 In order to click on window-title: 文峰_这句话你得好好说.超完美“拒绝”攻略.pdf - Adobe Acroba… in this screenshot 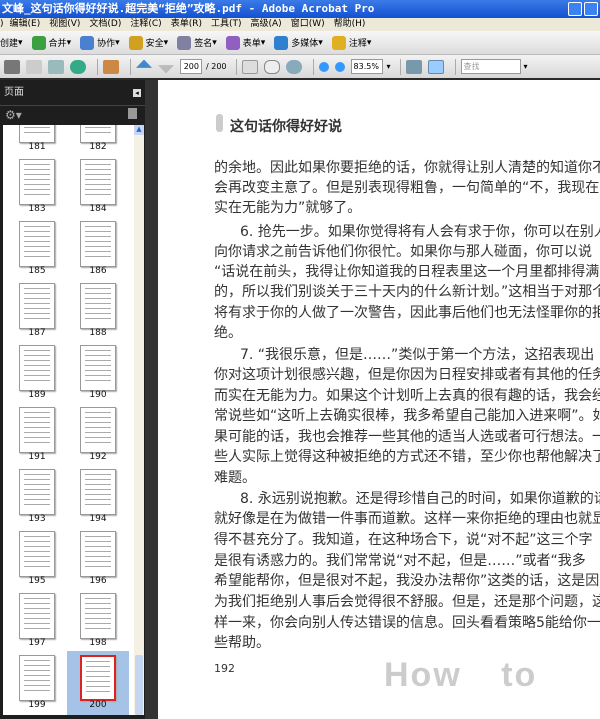, I will do `click(188, 8)`.